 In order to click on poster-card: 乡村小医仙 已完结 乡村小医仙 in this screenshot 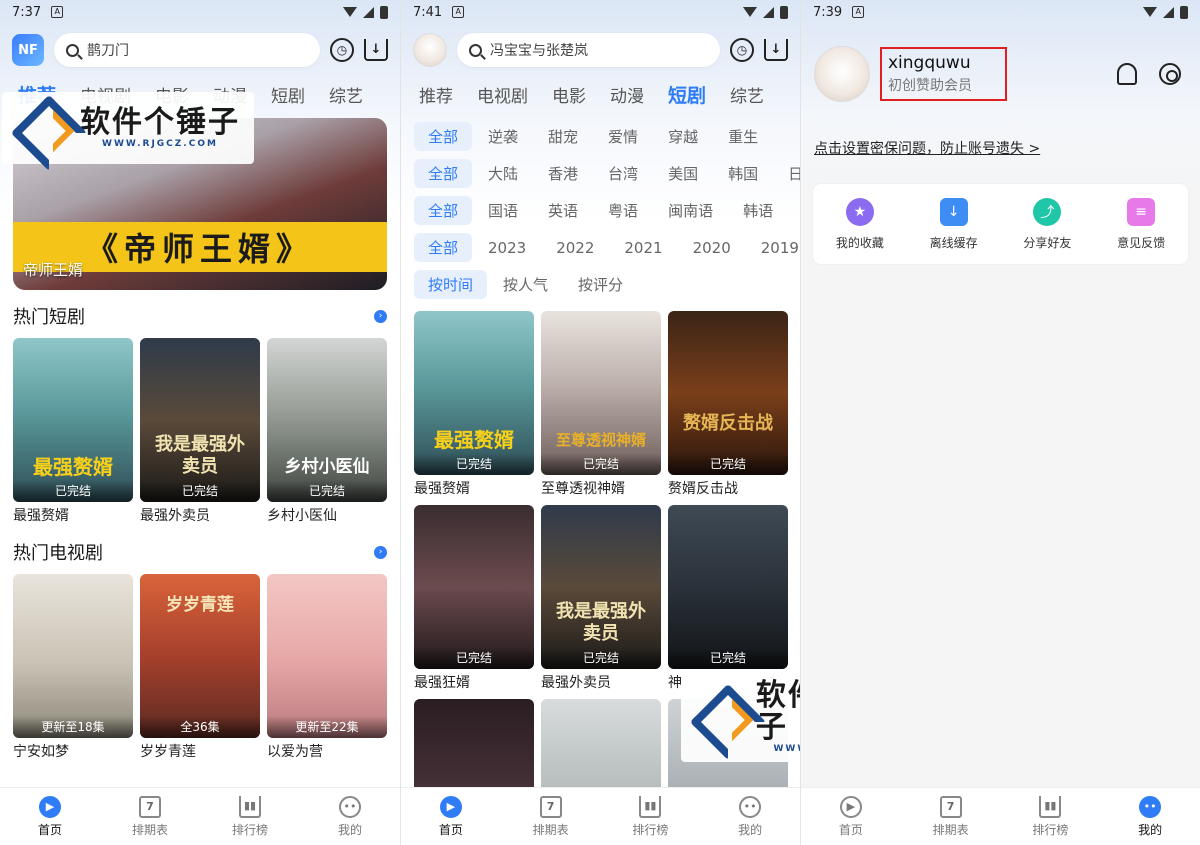, I will do `click(327, 431)`.